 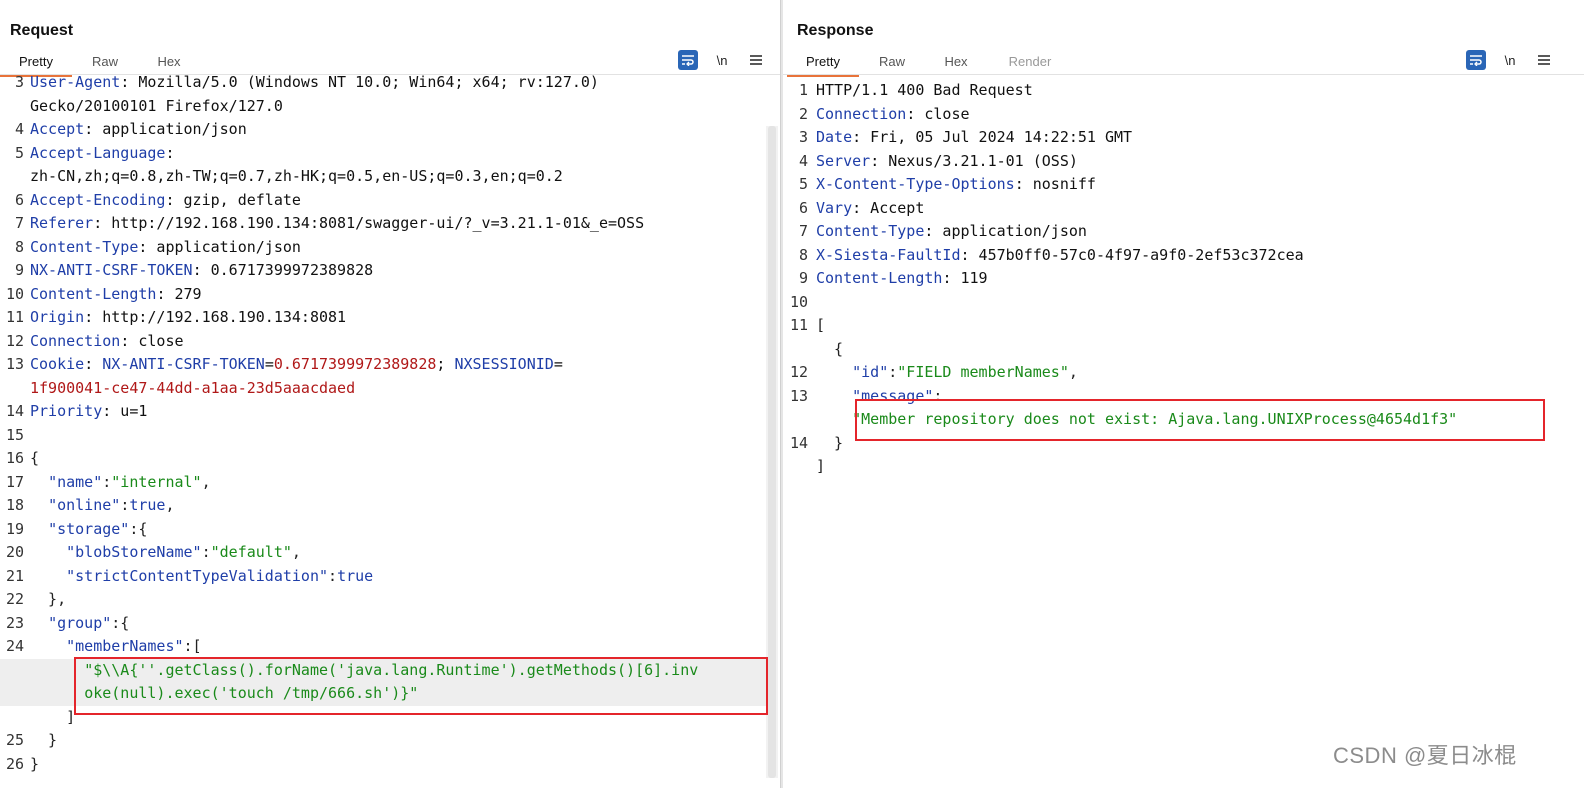 I want to click on code-token: HTTP/1.1 400 Bad Request, so click(x=924, y=90).